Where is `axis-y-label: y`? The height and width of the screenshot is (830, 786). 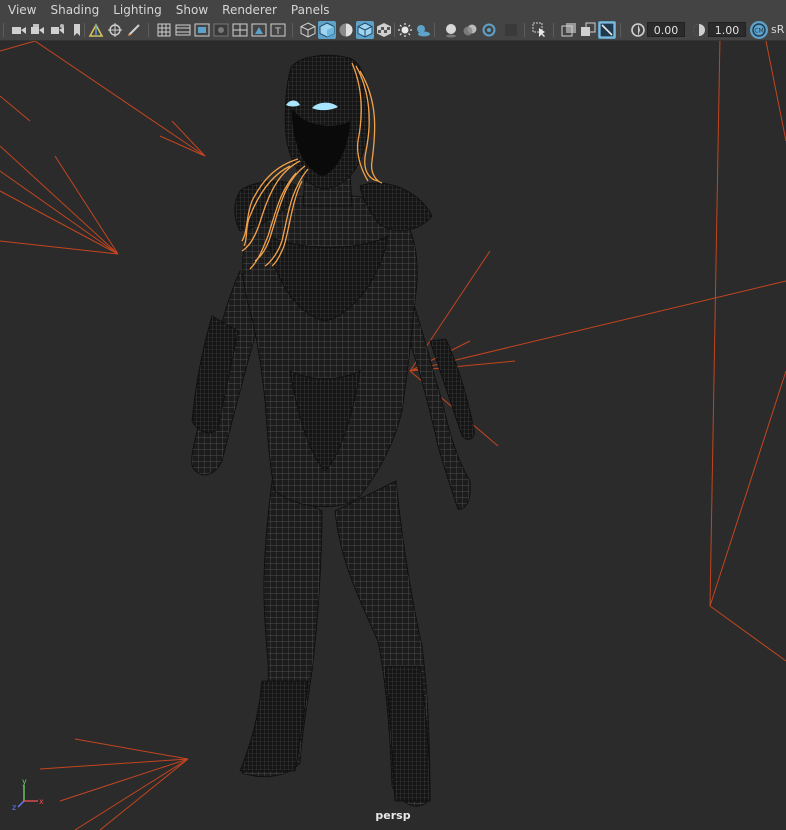
axis-y-label: y is located at coordinates (24, 781).